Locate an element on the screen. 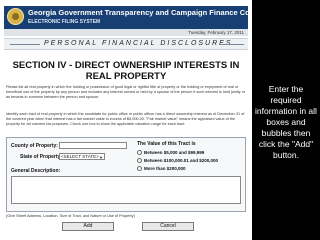 The width and height of the screenshot is (320, 240). date-bar: Tuesday, February 17, 2011 is located at coordinates (126, 32).